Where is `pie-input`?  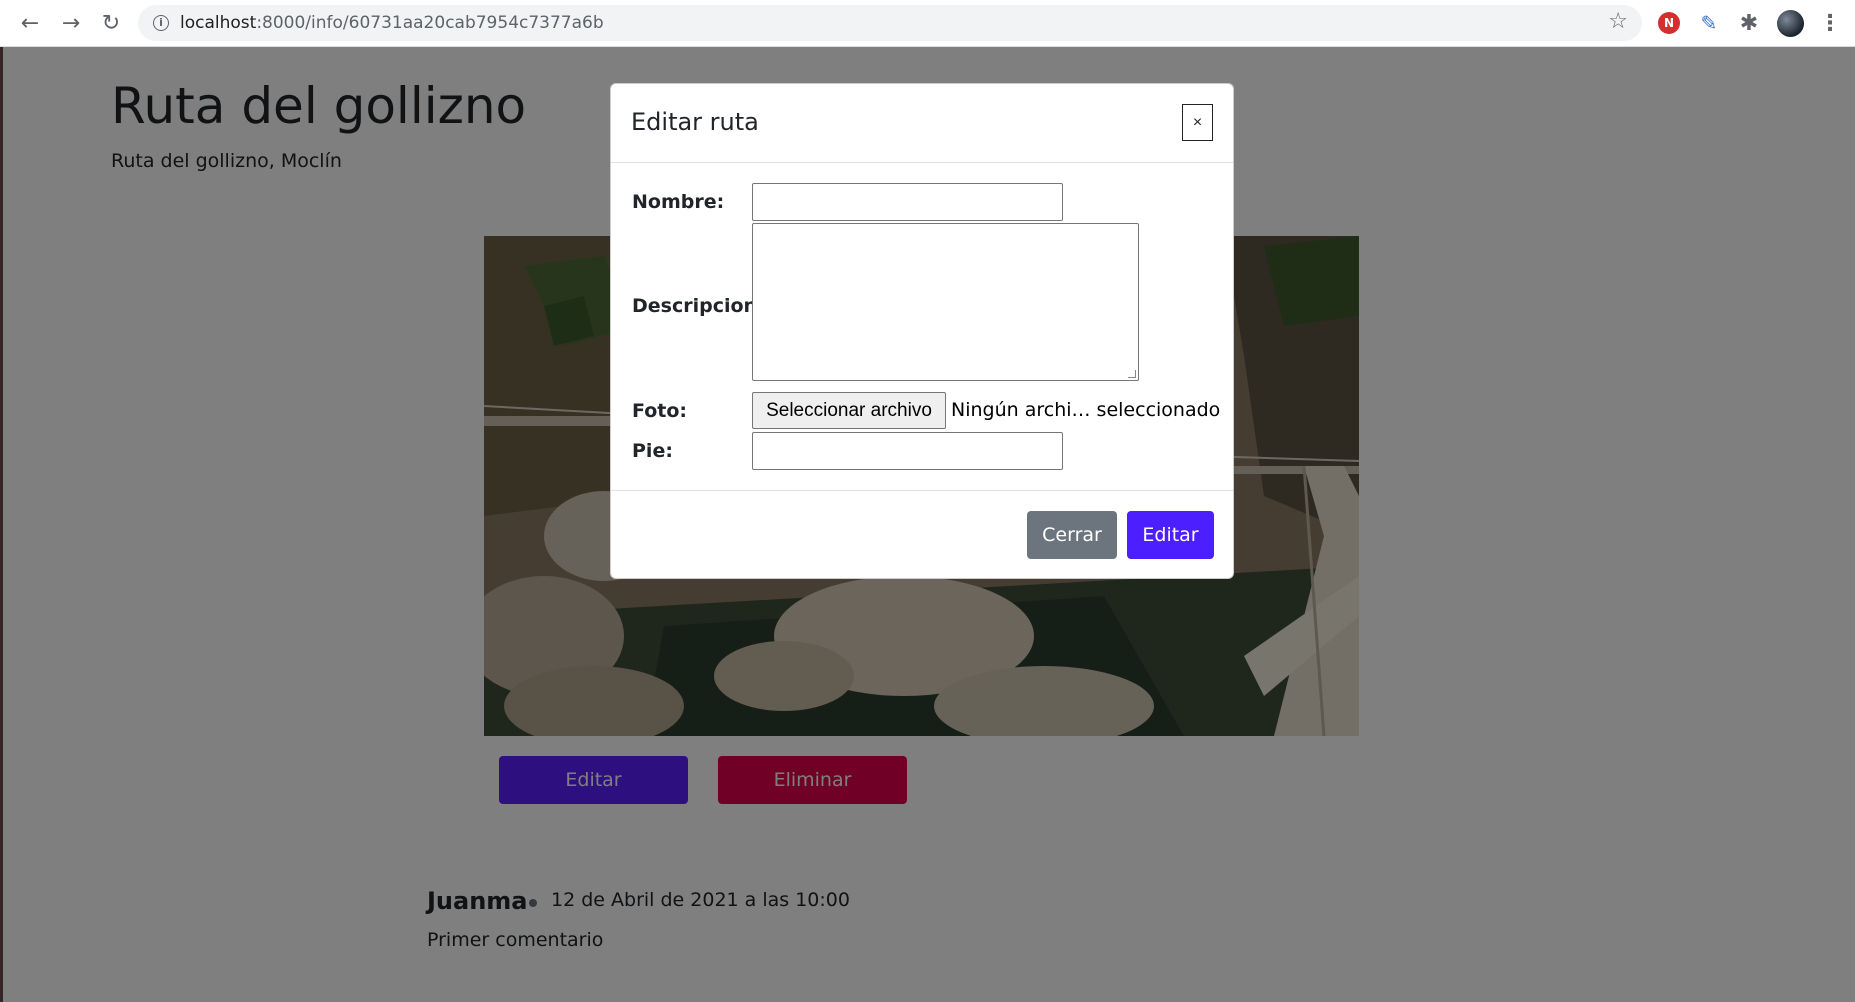 pie-input is located at coordinates (907, 451).